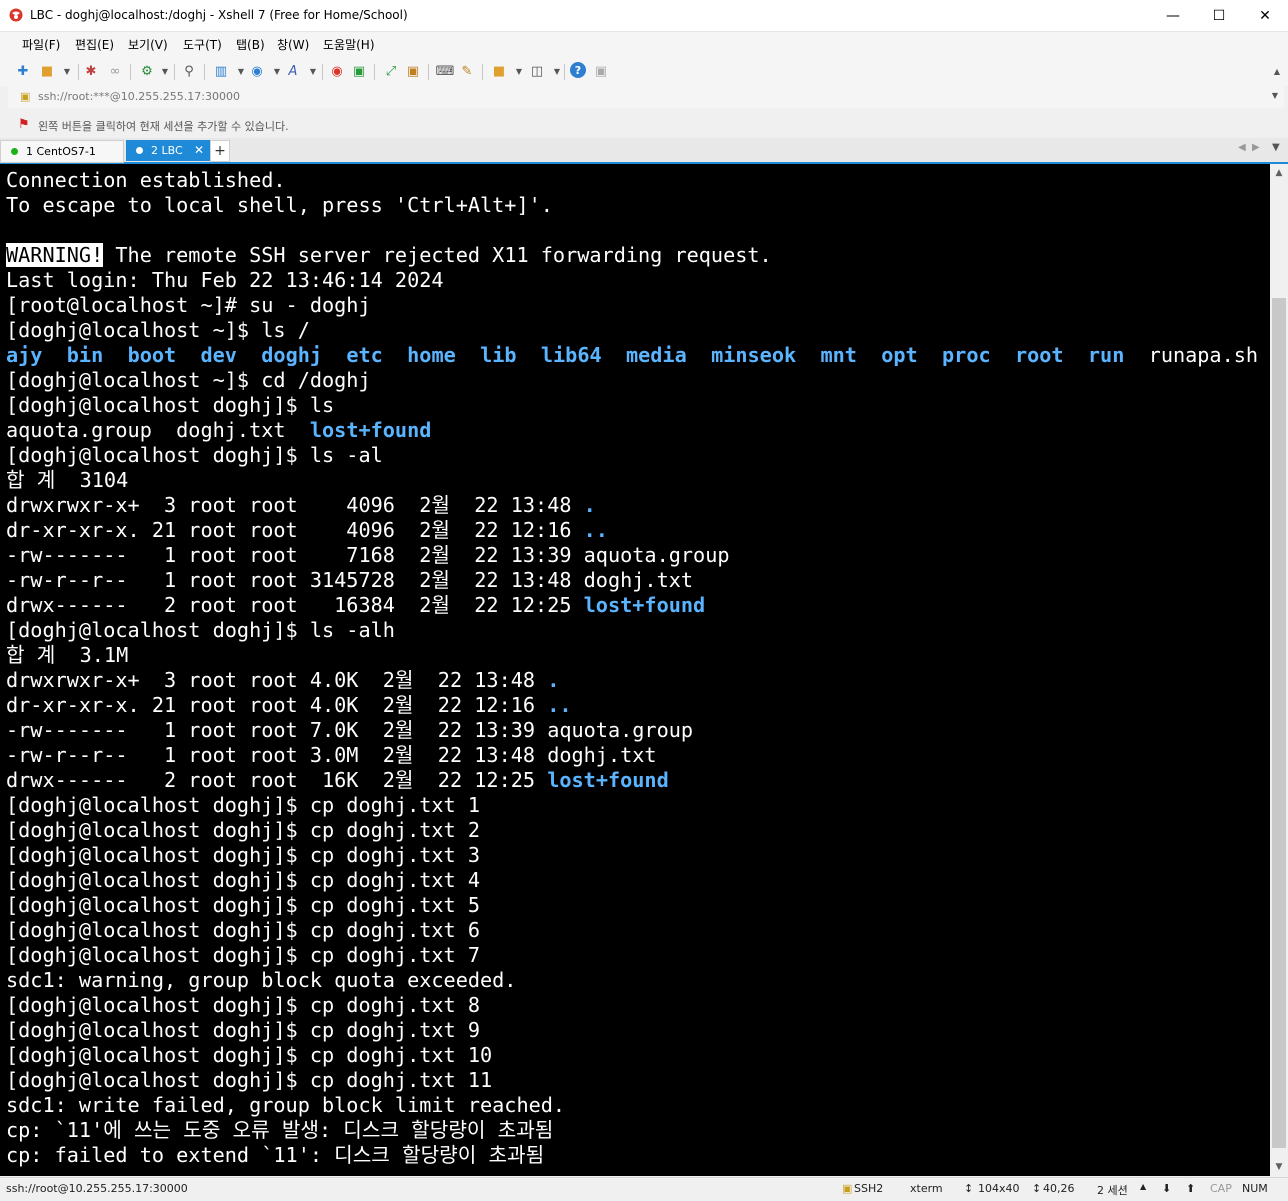  What do you see at coordinates (67, 655) in the screenshot?
I see `terminal-text: 합 계 3.1M` at bounding box center [67, 655].